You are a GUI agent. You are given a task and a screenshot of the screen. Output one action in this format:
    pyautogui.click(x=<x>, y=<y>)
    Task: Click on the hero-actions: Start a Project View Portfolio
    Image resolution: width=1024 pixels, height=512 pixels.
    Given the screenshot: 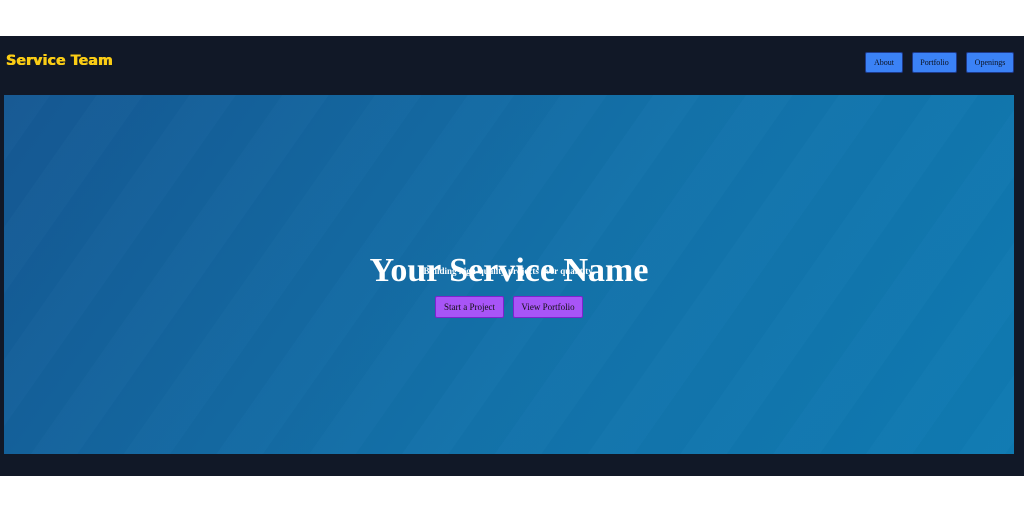 What is the action you would take?
    pyautogui.click(x=509, y=307)
    